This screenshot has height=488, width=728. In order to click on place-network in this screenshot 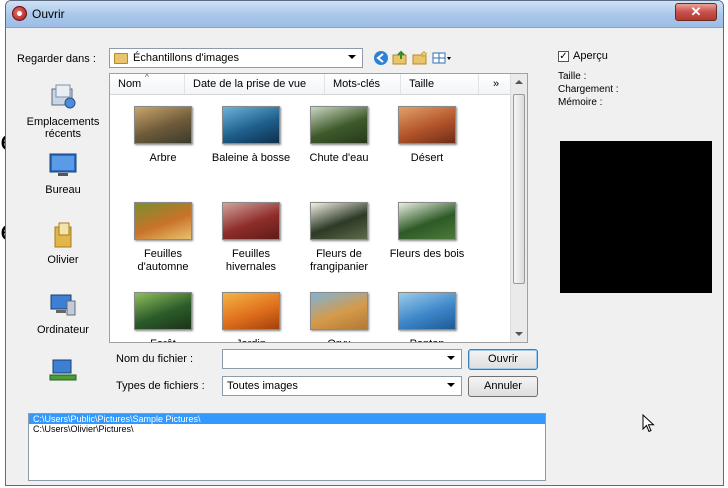, I will do `click(63, 373)`.